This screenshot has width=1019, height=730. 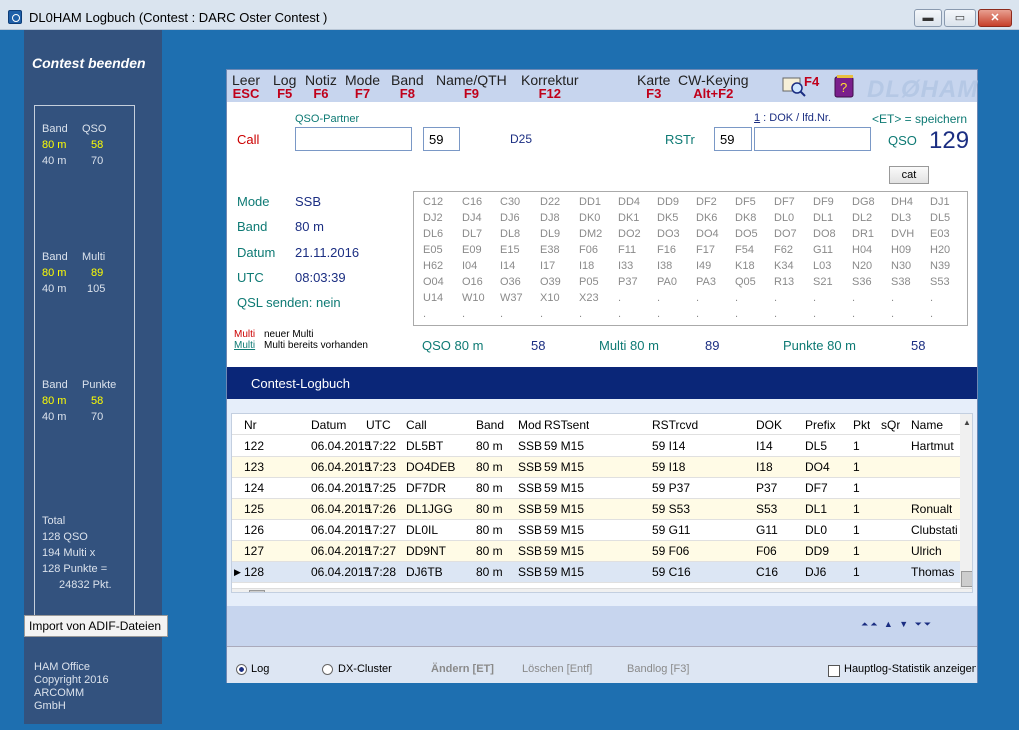 What do you see at coordinates (960, 18) in the screenshot?
I see `maximize-button: ▭` at bounding box center [960, 18].